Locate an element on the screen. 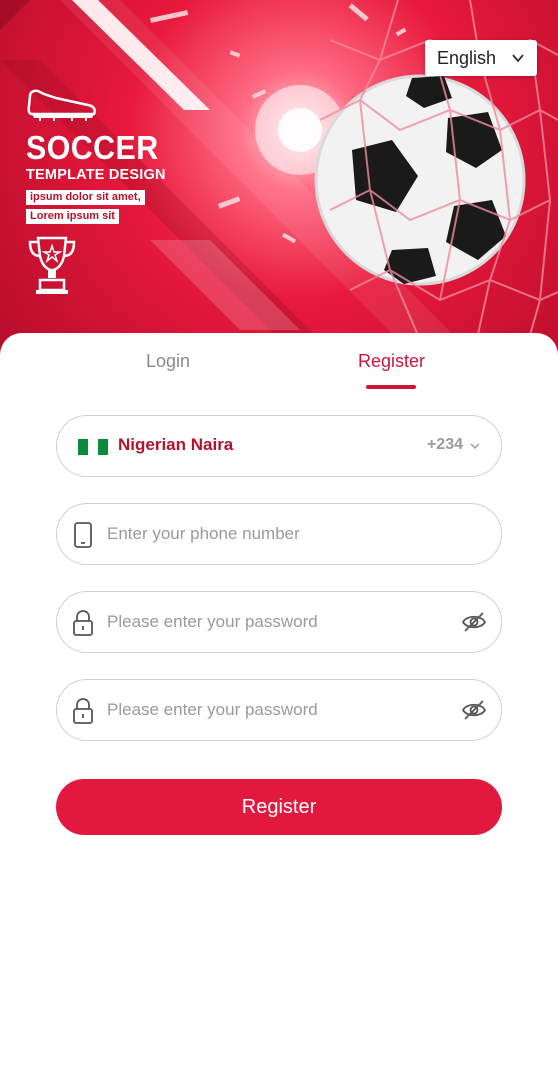 This screenshot has width=558, height=1070. confirm-password-input is located at coordinates (272, 710).